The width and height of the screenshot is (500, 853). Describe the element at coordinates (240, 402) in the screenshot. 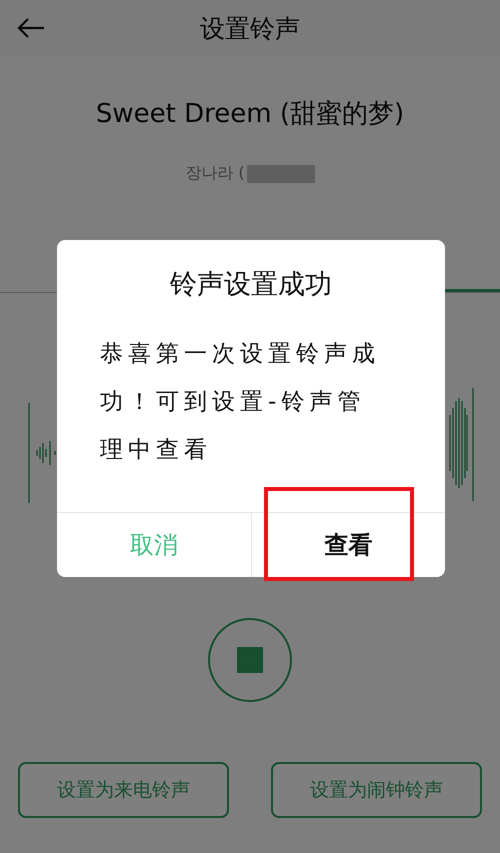

I see `dialog-message: 恭喜第一次设置铃声成功！可到设置-铃声管理中查看` at that location.